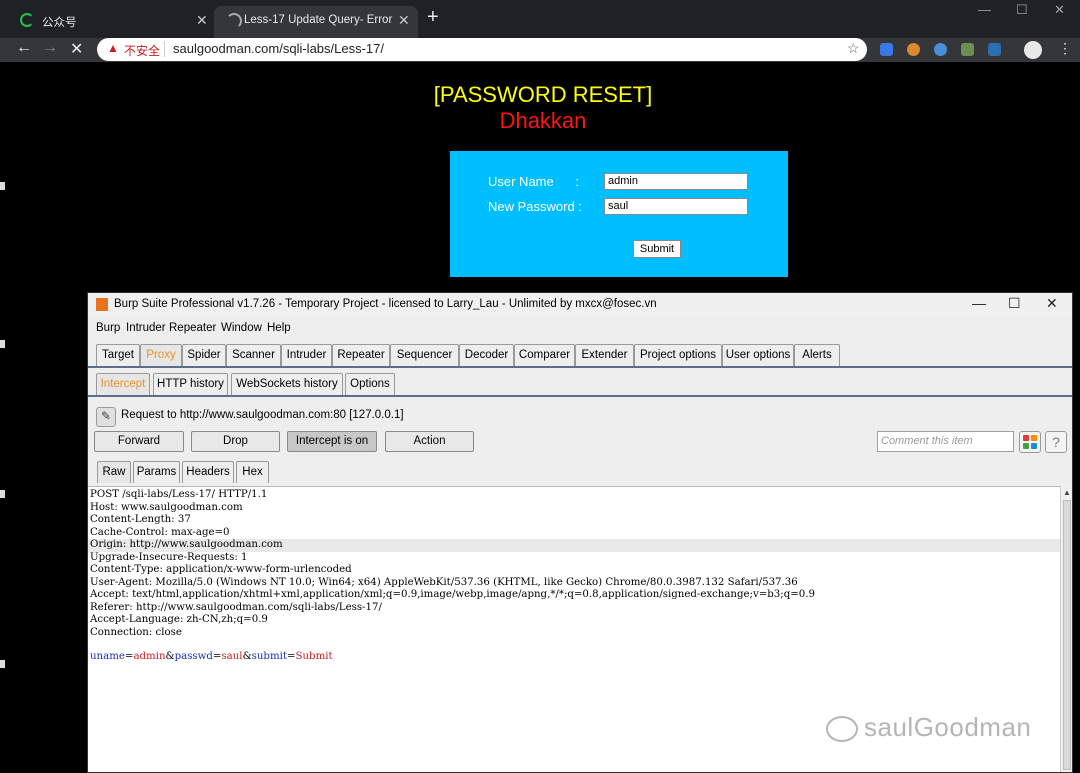  I want to click on tab-intruder: Intruder, so click(306, 355).